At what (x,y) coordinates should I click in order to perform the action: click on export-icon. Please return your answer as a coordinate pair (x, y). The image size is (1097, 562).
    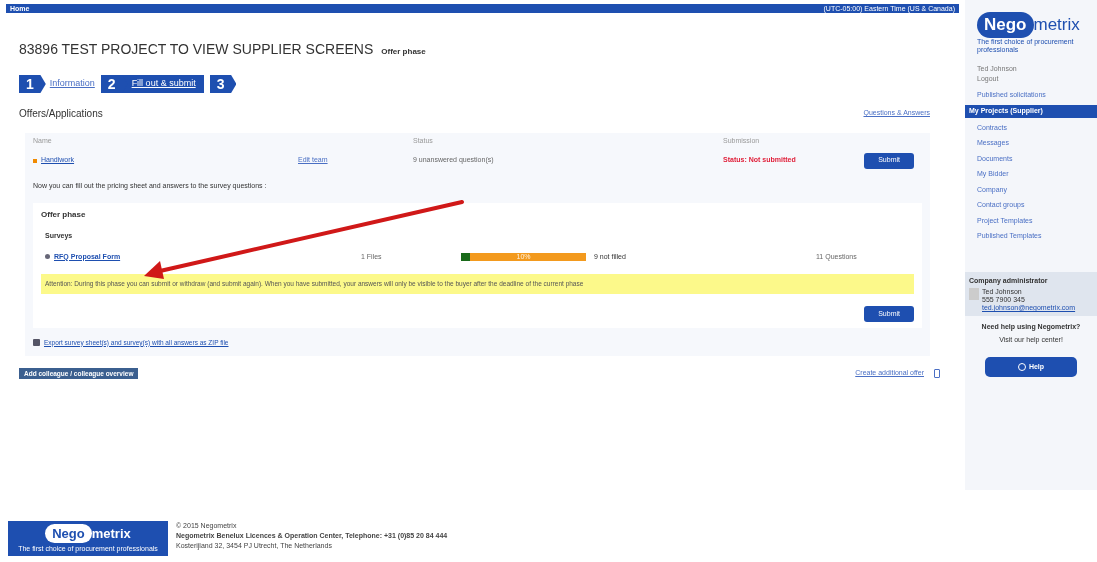
    Looking at the image, I should click on (36, 343).